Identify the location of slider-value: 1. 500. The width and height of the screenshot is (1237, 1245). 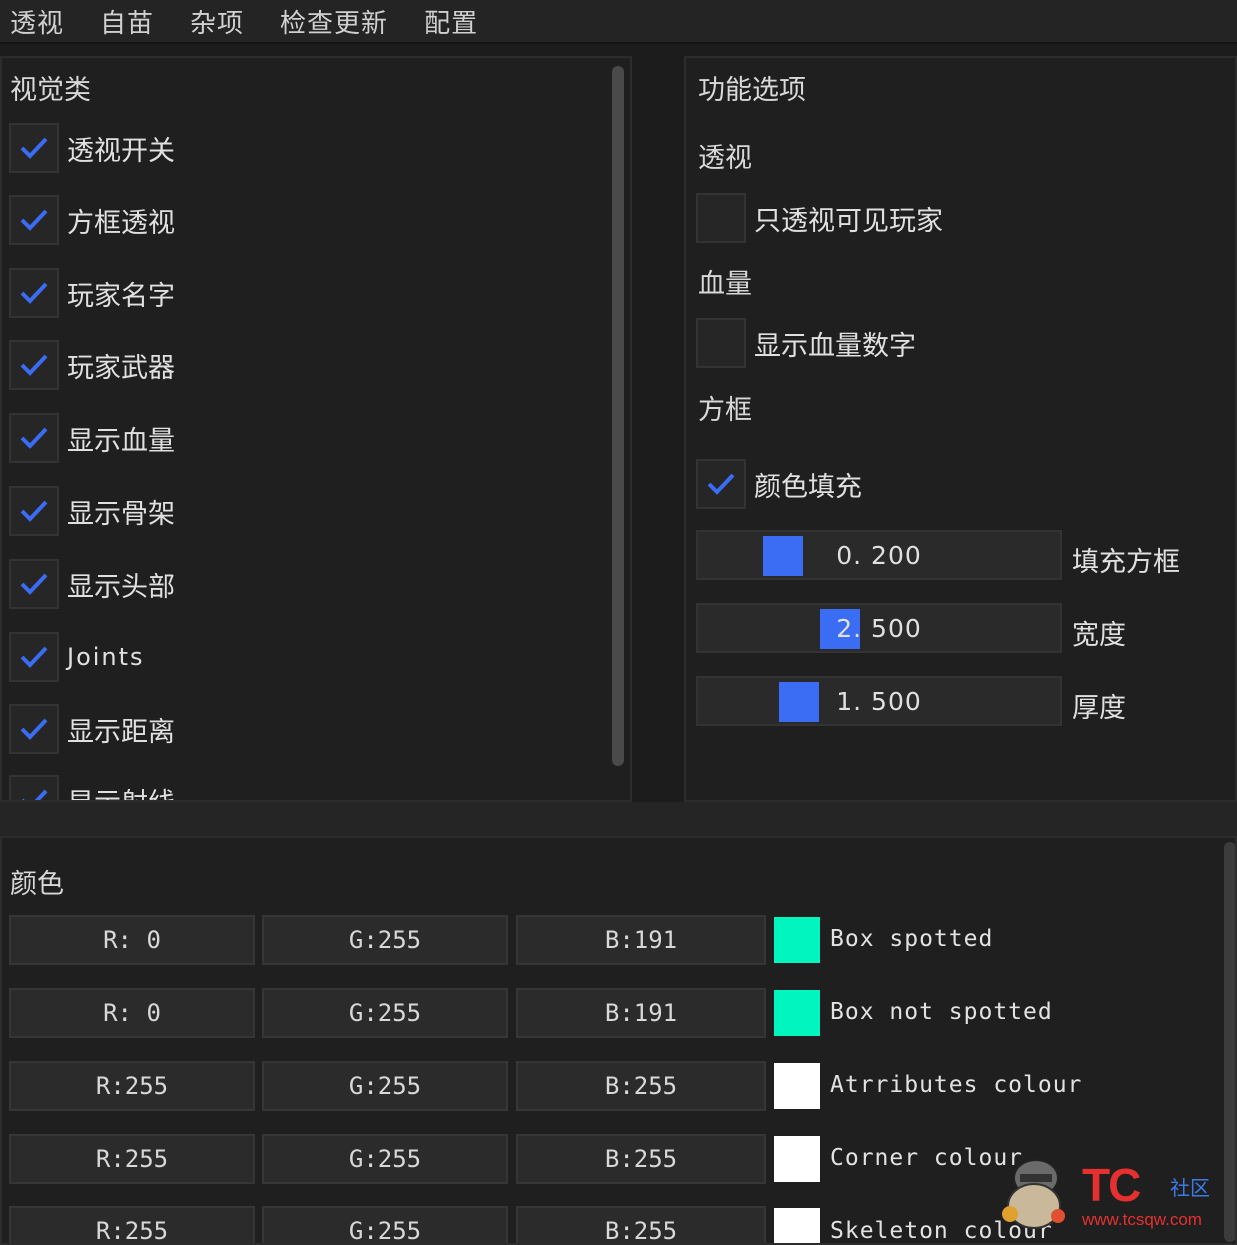
(879, 701).